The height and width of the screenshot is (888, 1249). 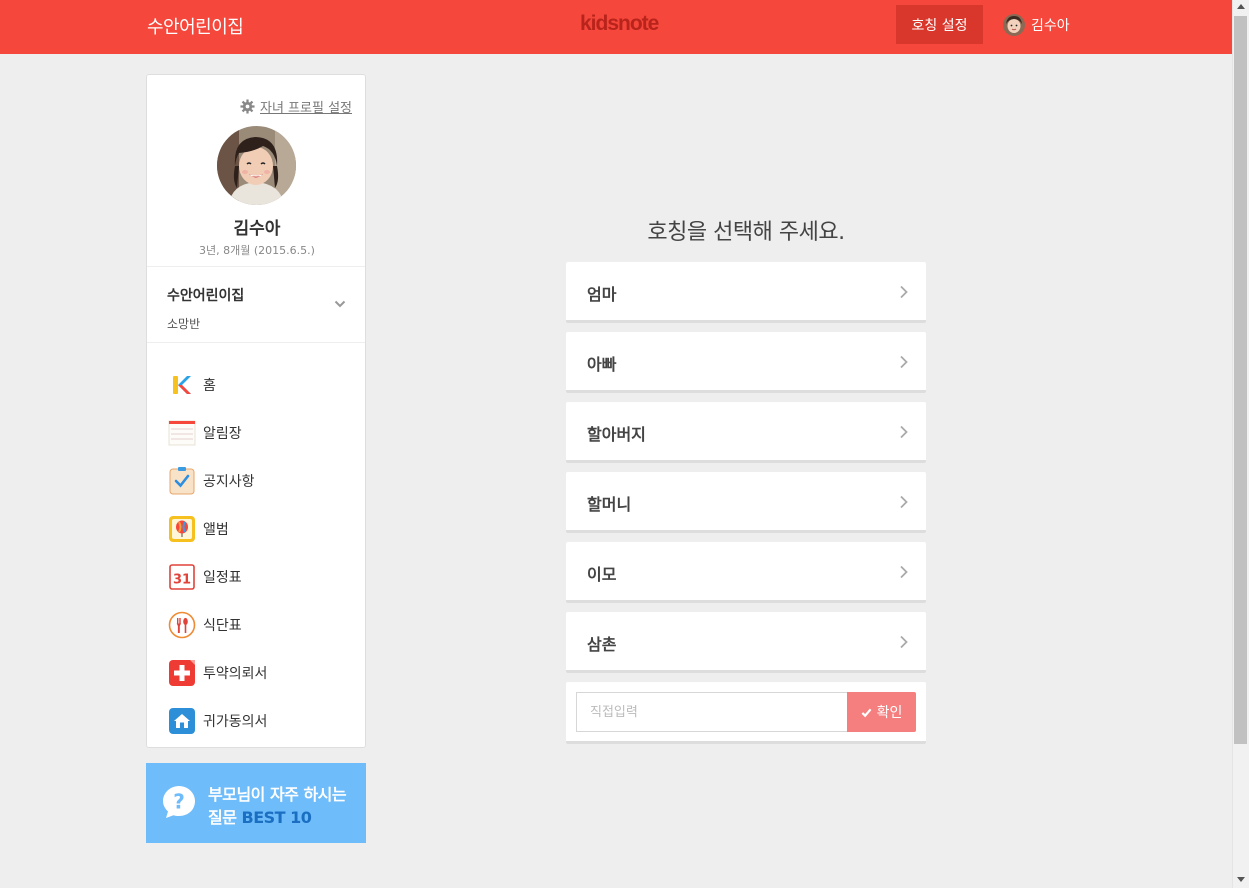 What do you see at coordinates (602, 294) in the screenshot?
I see `option-label: 엄마` at bounding box center [602, 294].